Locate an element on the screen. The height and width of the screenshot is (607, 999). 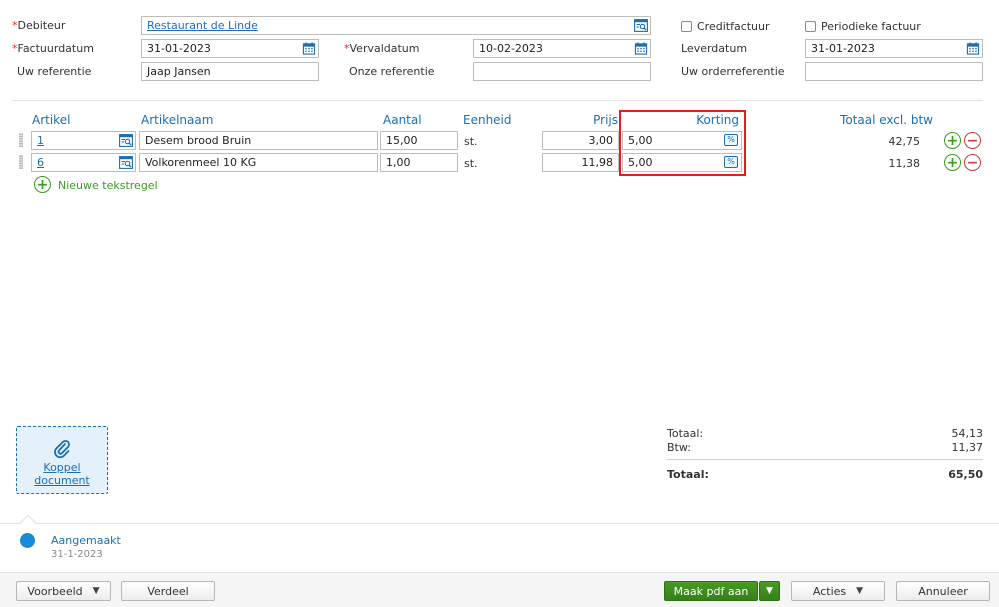
aantal-input: 1,00 is located at coordinates (419, 162).